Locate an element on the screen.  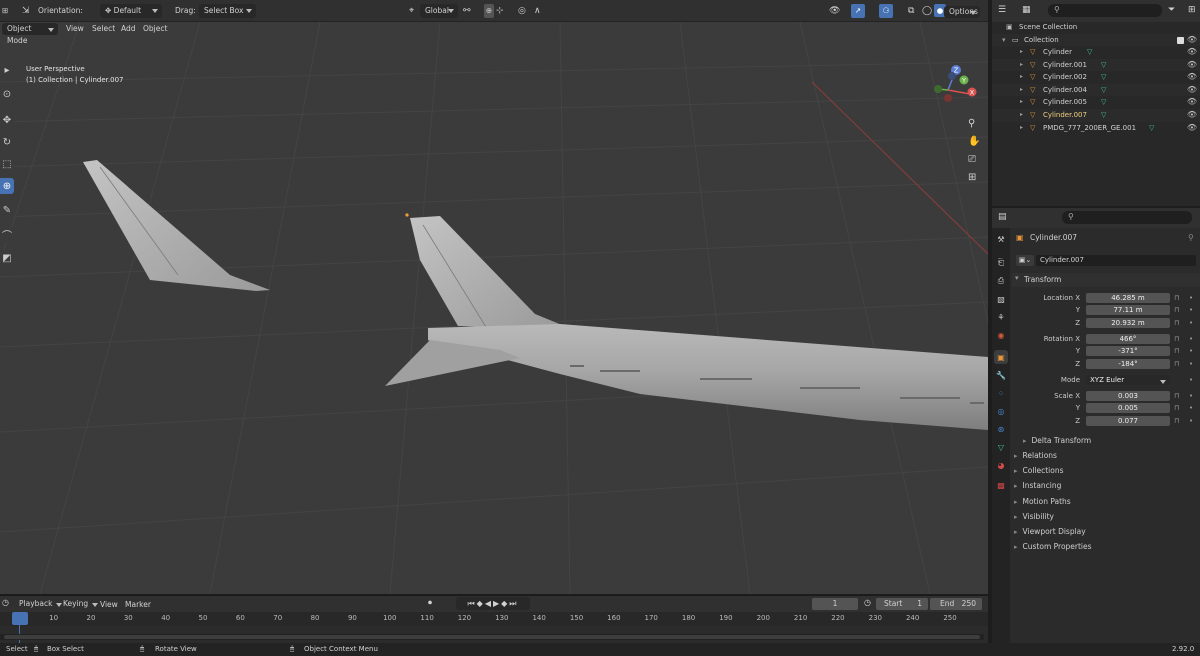
expand-arrow-icon: ▸ is located at coordinates (1021, 90).